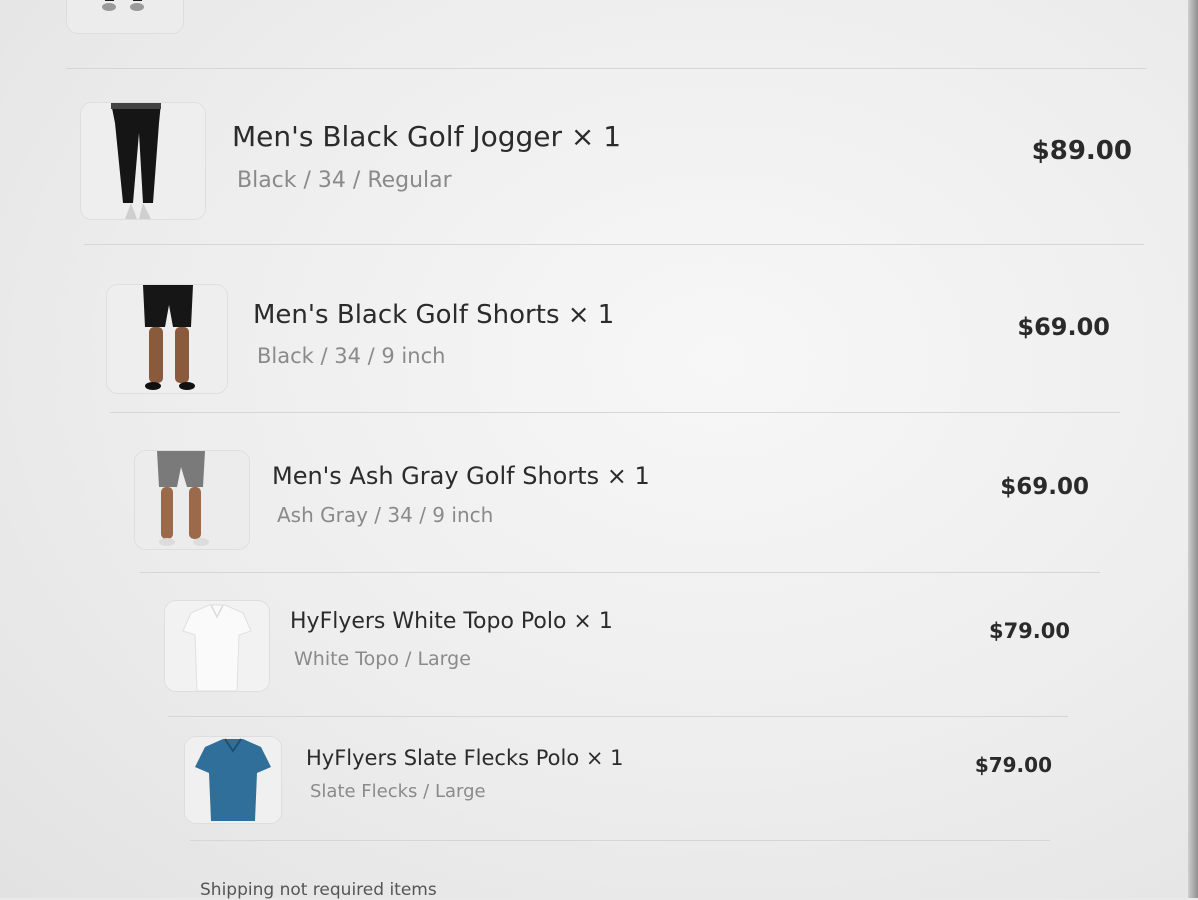 The height and width of the screenshot is (900, 1198). I want to click on white-polo-image, so click(217, 646).